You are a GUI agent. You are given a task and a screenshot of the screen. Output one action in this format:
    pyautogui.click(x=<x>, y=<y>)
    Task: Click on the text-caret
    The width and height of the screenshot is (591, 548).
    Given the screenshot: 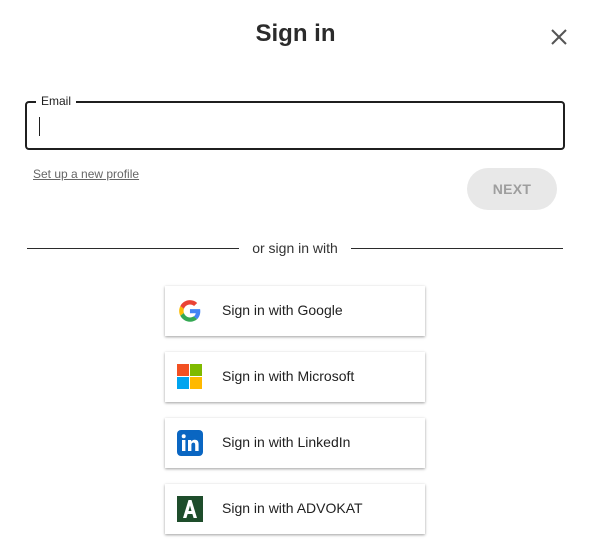 What is the action you would take?
    pyautogui.click(x=39, y=126)
    